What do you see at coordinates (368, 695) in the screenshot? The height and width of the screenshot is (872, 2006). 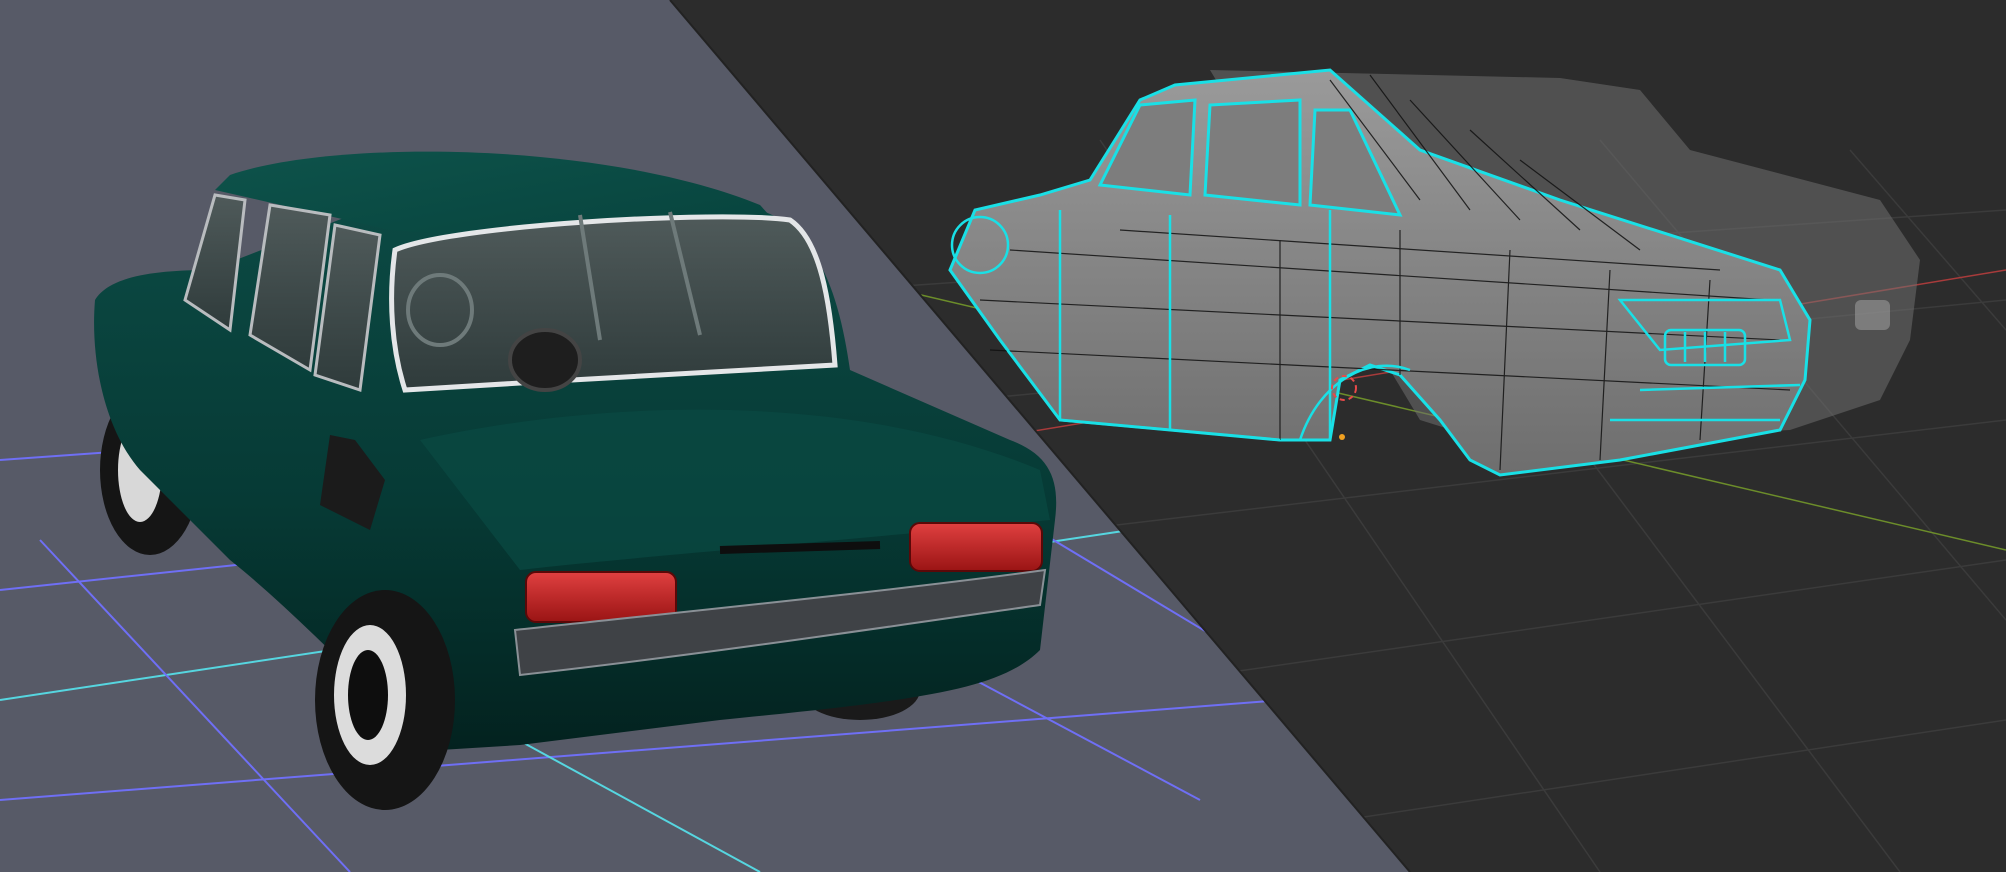 I see `rear-left-hub` at bounding box center [368, 695].